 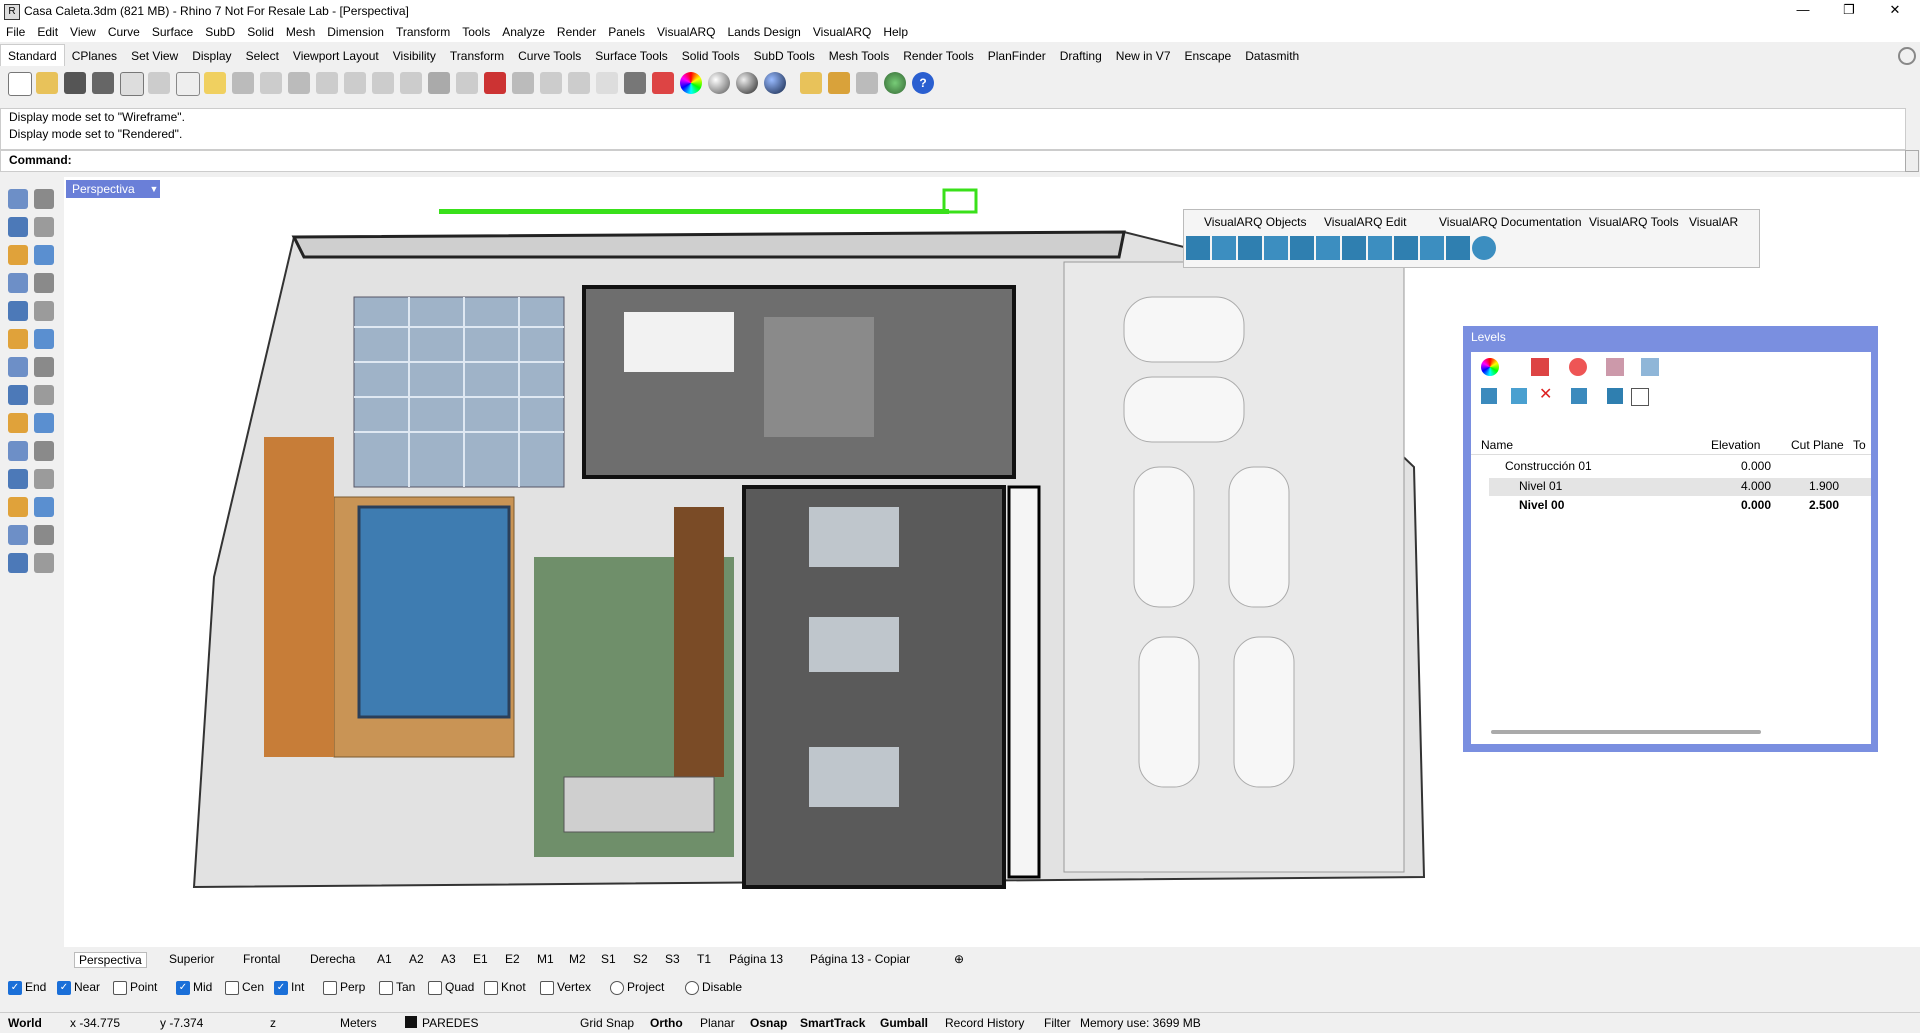 I want to click on brush-icon, so click(x=1615, y=367).